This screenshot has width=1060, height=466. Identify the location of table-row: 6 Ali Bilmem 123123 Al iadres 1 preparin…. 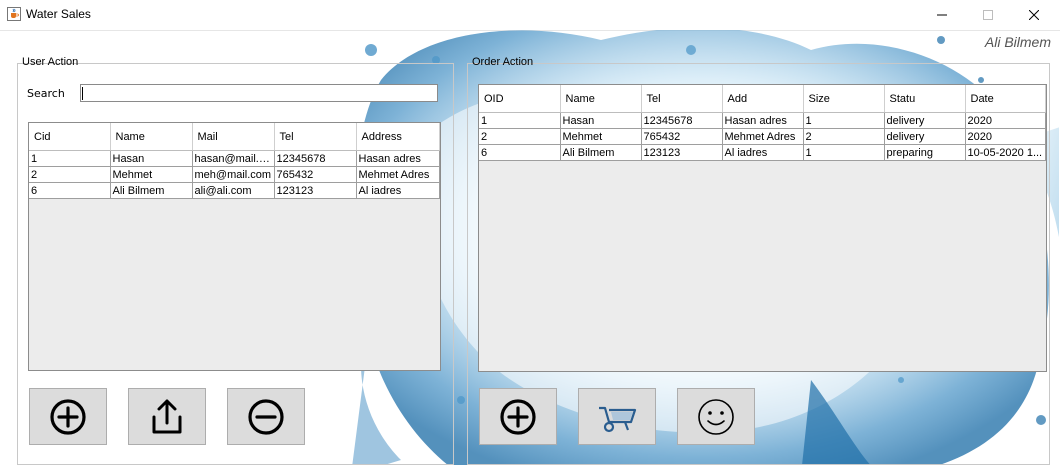
(762, 152).